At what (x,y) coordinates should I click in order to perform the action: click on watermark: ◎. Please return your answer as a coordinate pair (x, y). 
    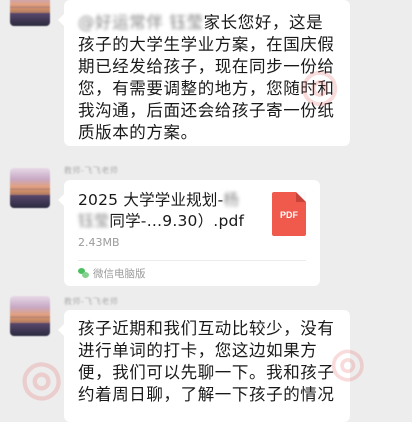
    Looking at the image, I should click on (41, 378).